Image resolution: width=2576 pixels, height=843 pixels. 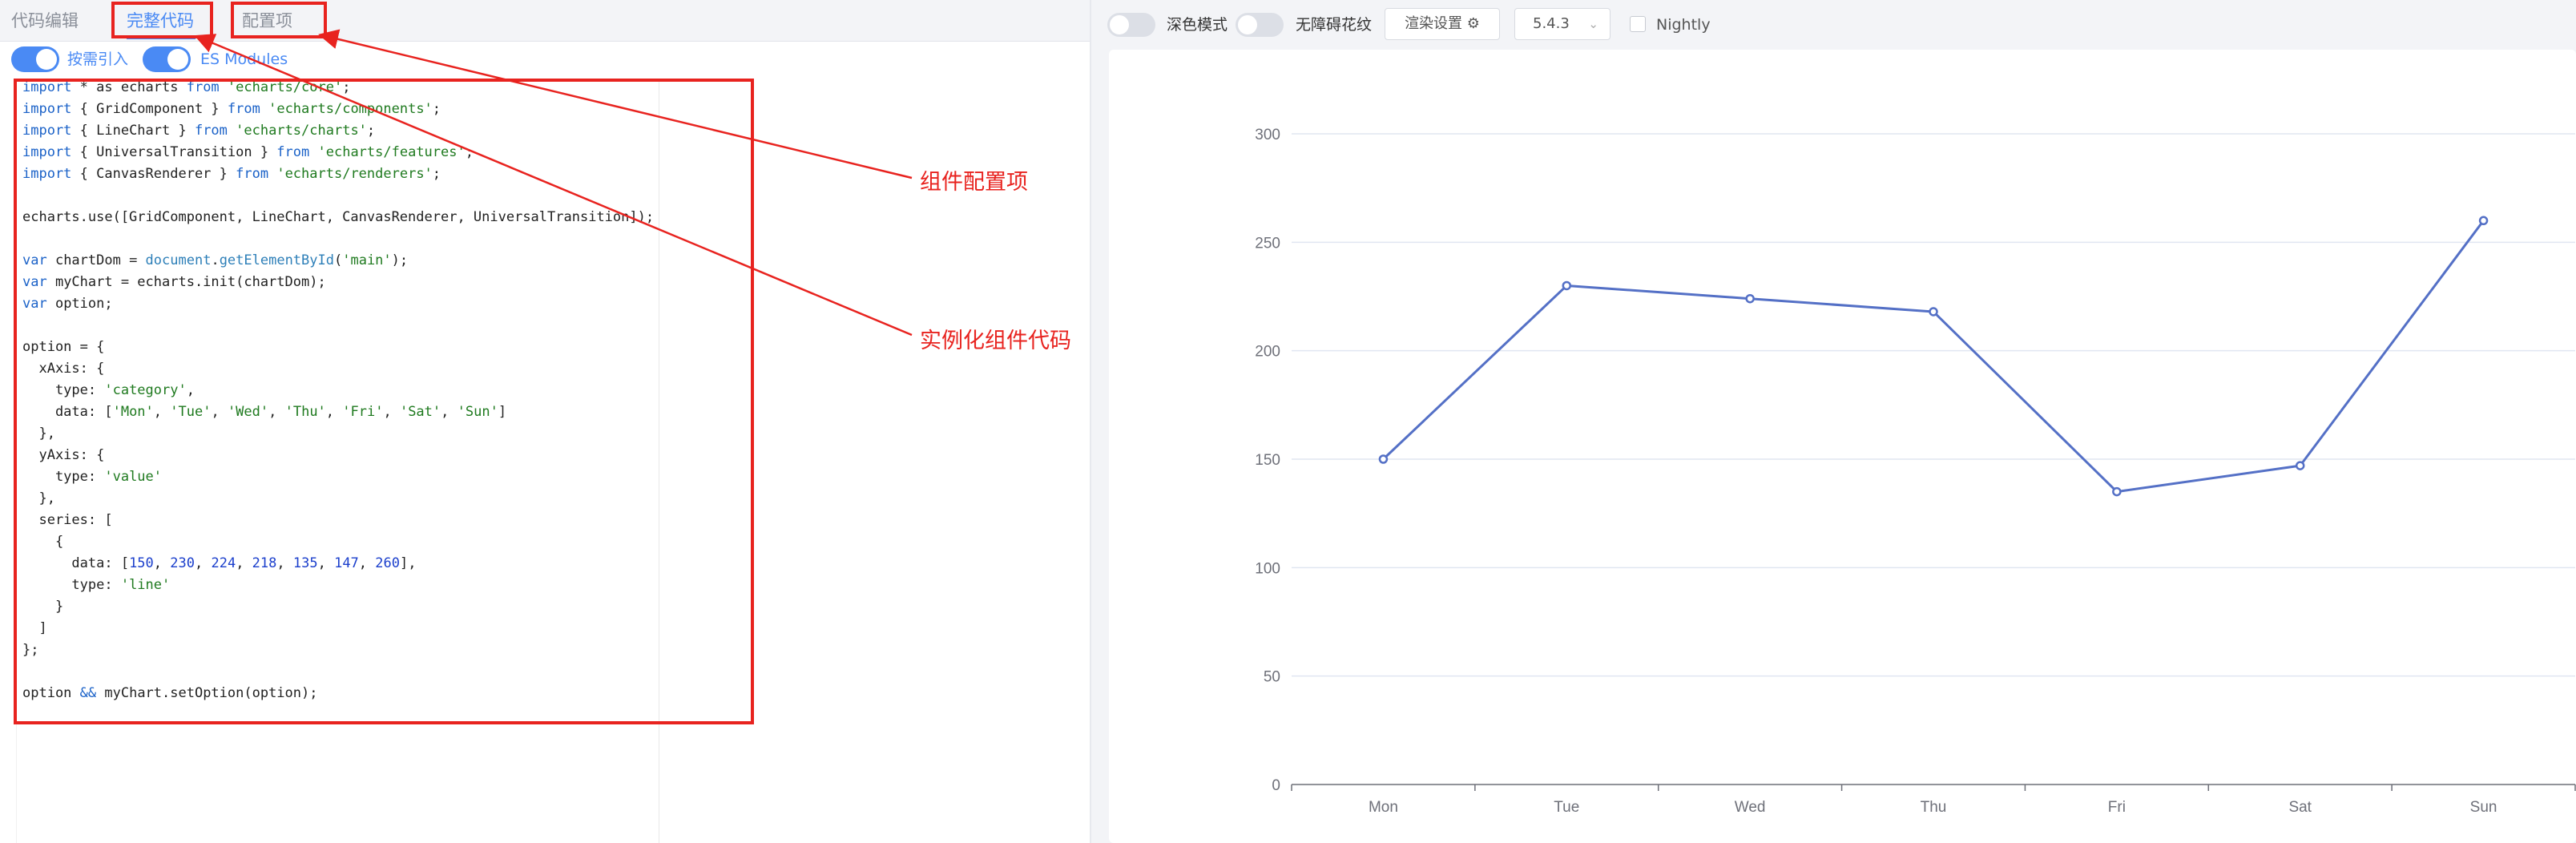 I want to click on chevron-down-icon: ⌄, so click(x=1593, y=24).